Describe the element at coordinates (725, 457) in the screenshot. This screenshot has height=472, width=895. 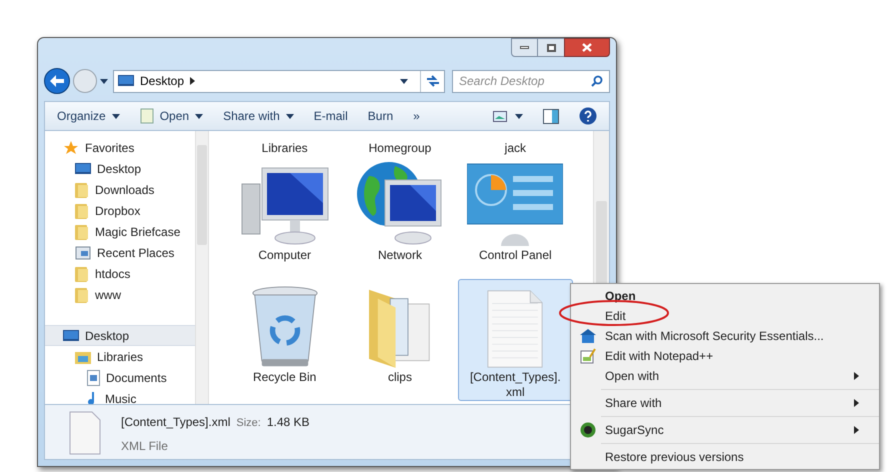
I see `menu-item: Restore previous versions` at that location.